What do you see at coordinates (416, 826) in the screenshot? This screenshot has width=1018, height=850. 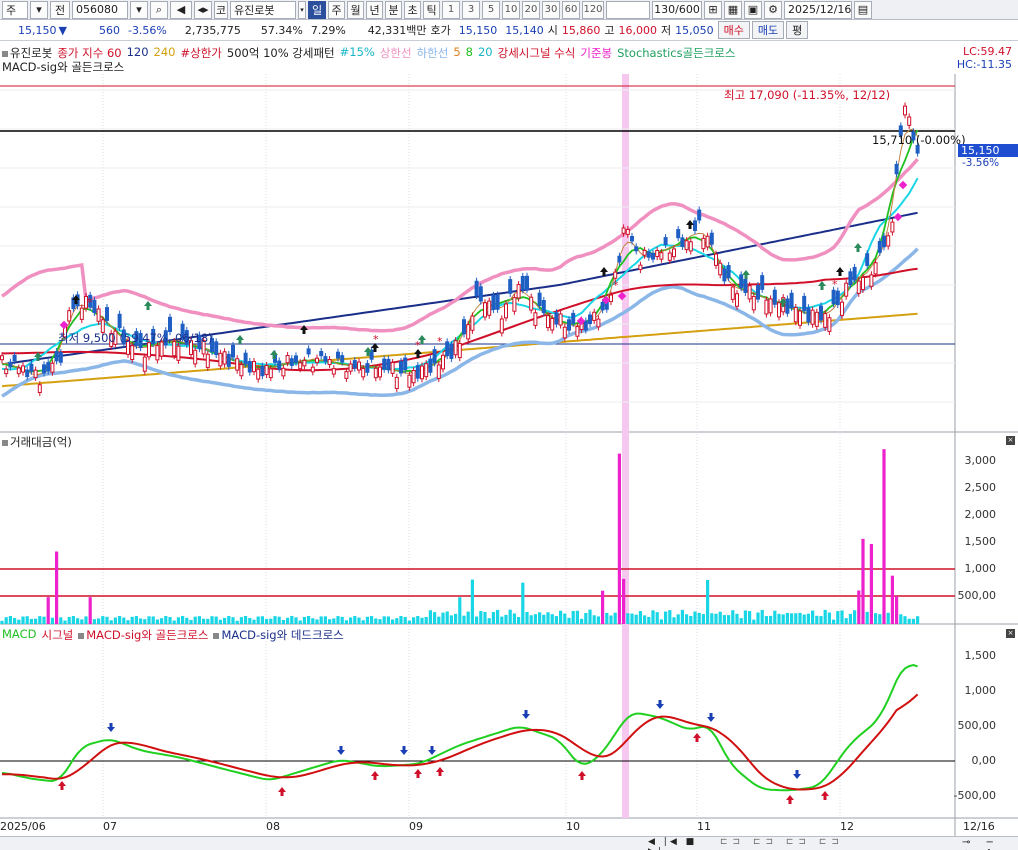 I see `x-label: 09` at bounding box center [416, 826].